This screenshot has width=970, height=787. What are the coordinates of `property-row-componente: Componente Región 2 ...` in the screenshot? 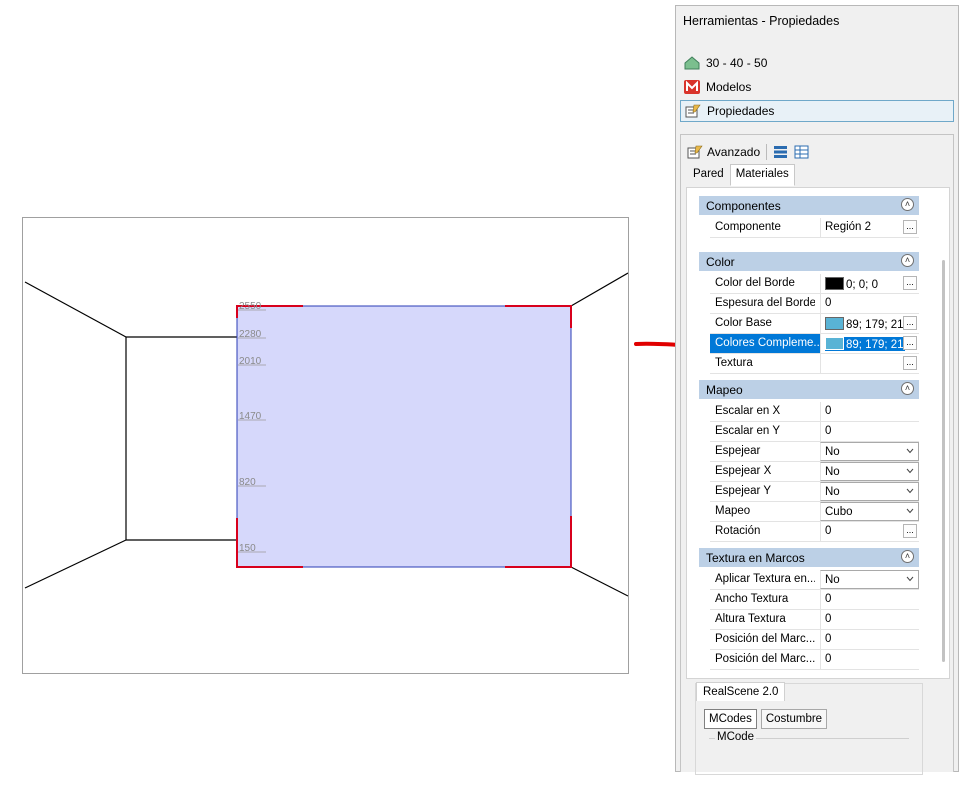 It's located at (814, 228).